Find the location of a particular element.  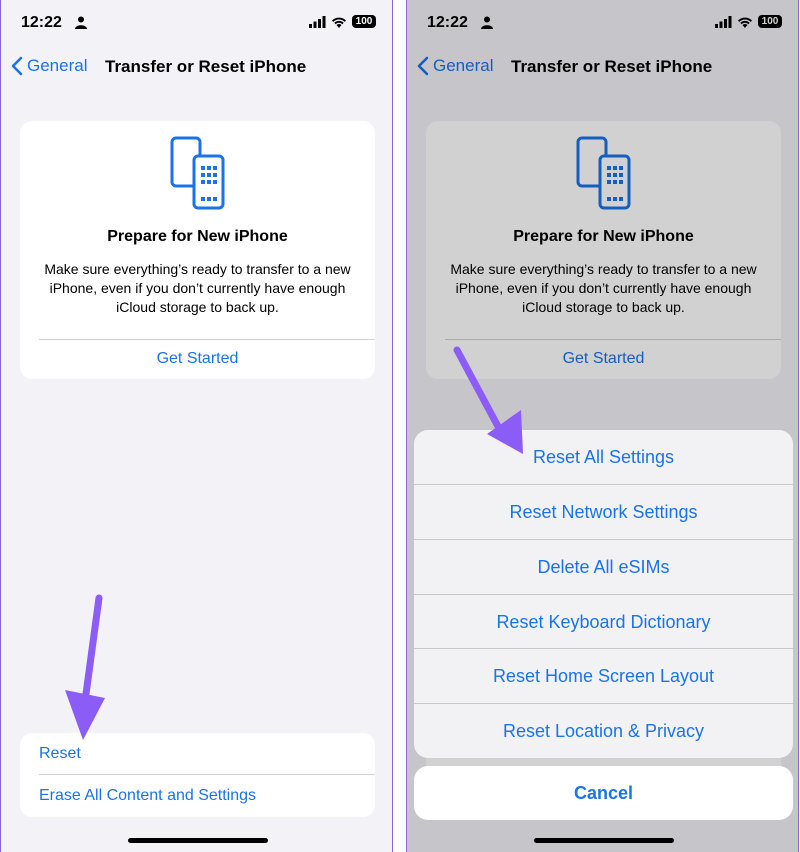

nav-bar: General Transfer or Reset iPhone is located at coordinates (196, 67).